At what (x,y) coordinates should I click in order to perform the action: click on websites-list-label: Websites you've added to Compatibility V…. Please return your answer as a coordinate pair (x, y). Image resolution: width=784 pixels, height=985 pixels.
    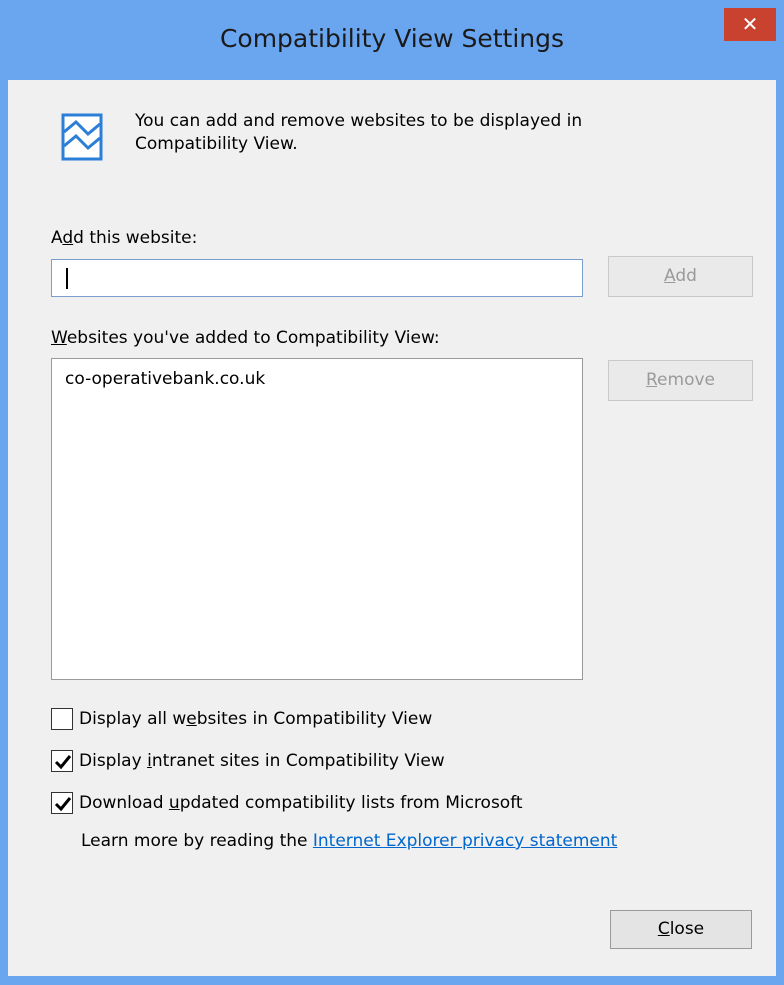
    Looking at the image, I should click on (245, 338).